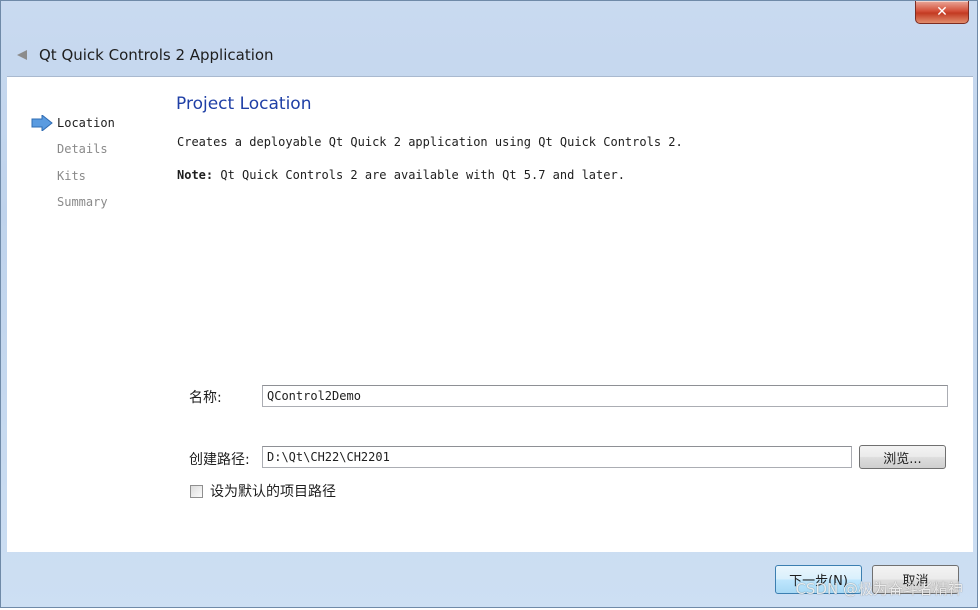  I want to click on step-list: Location Details Kits Summary, so click(87, 314).